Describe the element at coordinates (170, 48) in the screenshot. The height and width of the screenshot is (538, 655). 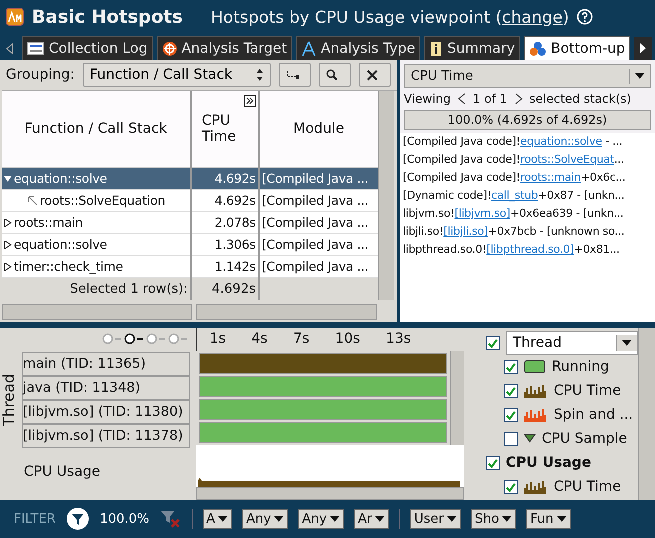
I see `target-icon` at that location.